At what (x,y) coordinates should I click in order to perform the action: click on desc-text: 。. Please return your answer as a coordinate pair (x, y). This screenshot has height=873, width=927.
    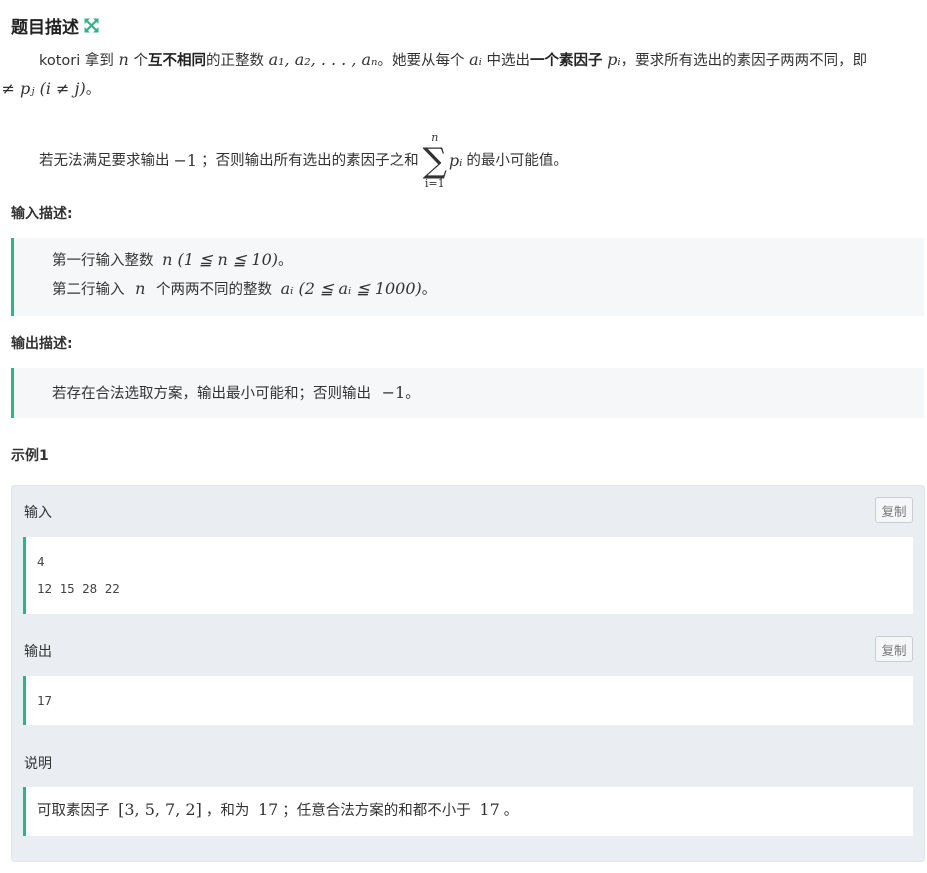
    Looking at the image, I should click on (93, 90).